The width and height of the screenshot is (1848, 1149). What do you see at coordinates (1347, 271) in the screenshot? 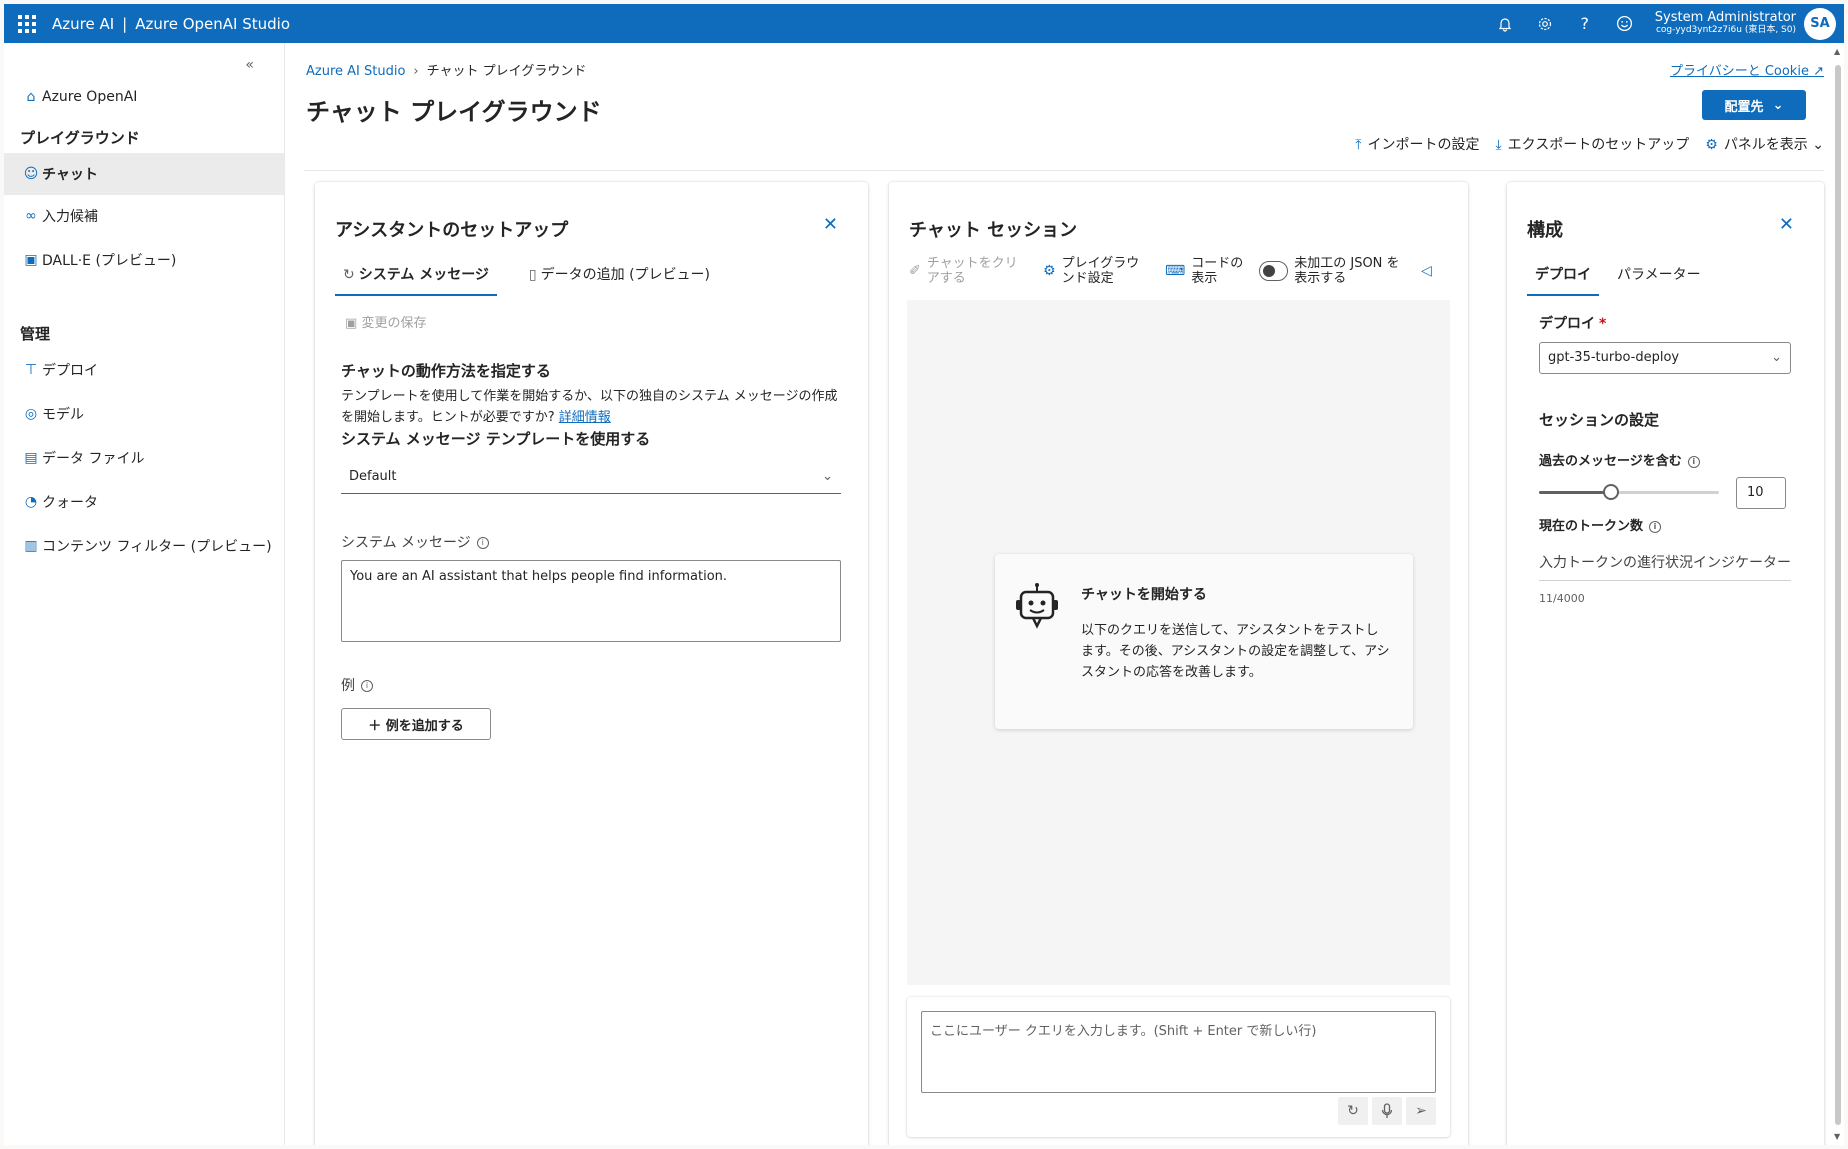
I see `show-raw-json-label: 未加工の JSON を表示する` at bounding box center [1347, 271].